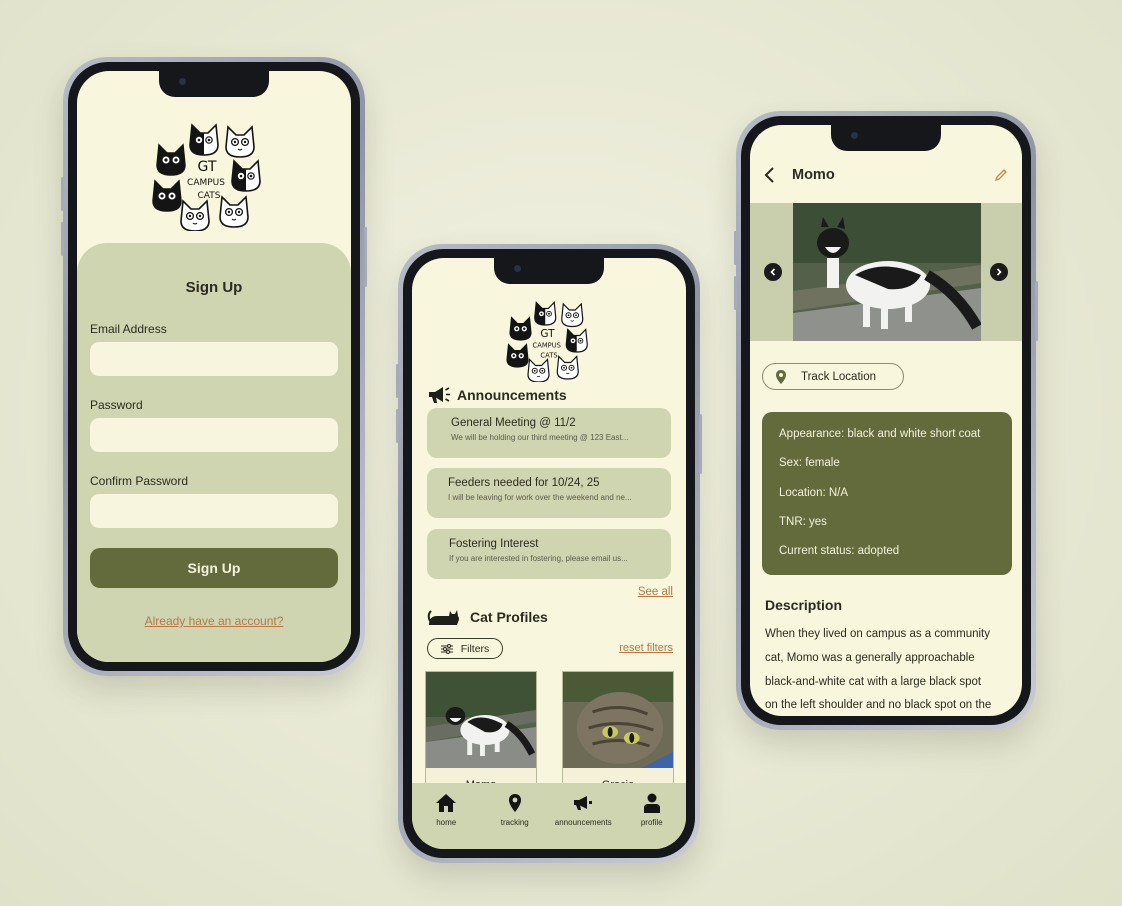  I want to click on nav-tracking: tracking, so click(515, 810).